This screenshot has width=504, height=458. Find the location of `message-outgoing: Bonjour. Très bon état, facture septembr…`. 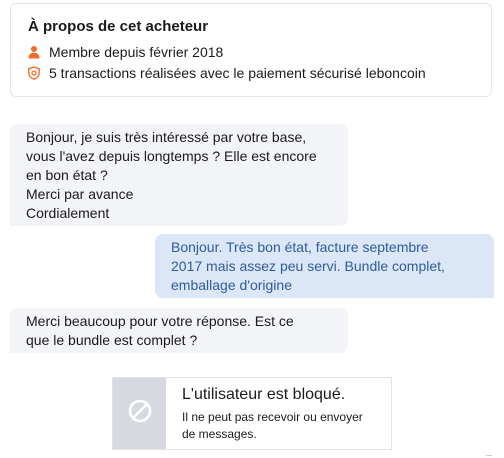

message-outgoing: Bonjour. Très bon état, facture septembr… is located at coordinates (324, 266).